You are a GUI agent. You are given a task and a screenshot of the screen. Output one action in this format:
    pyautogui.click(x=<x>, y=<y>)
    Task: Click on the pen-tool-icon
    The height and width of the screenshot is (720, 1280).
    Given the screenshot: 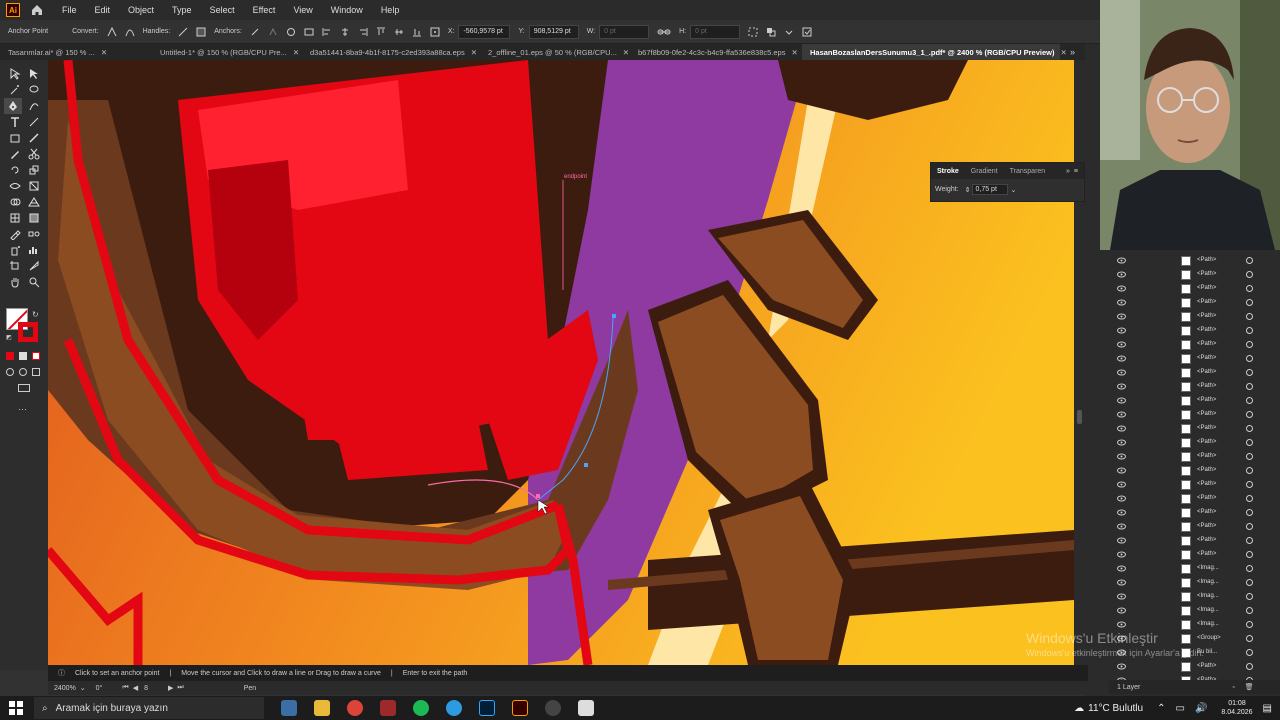 What is the action you would take?
    pyautogui.click(x=13, y=106)
    